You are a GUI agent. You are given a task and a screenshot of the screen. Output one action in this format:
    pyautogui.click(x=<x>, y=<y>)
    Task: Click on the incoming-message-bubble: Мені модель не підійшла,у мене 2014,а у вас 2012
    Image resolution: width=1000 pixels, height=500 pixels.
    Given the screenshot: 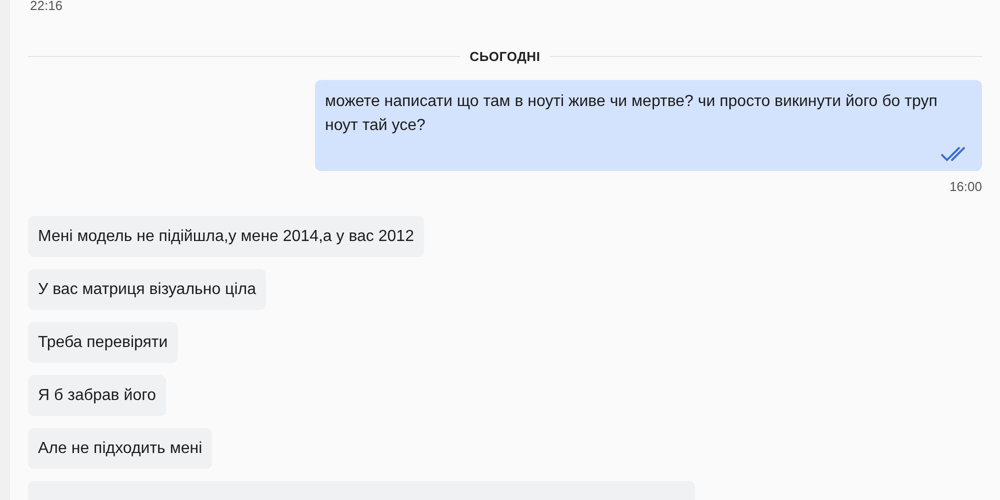 What is the action you would take?
    pyautogui.click(x=226, y=236)
    